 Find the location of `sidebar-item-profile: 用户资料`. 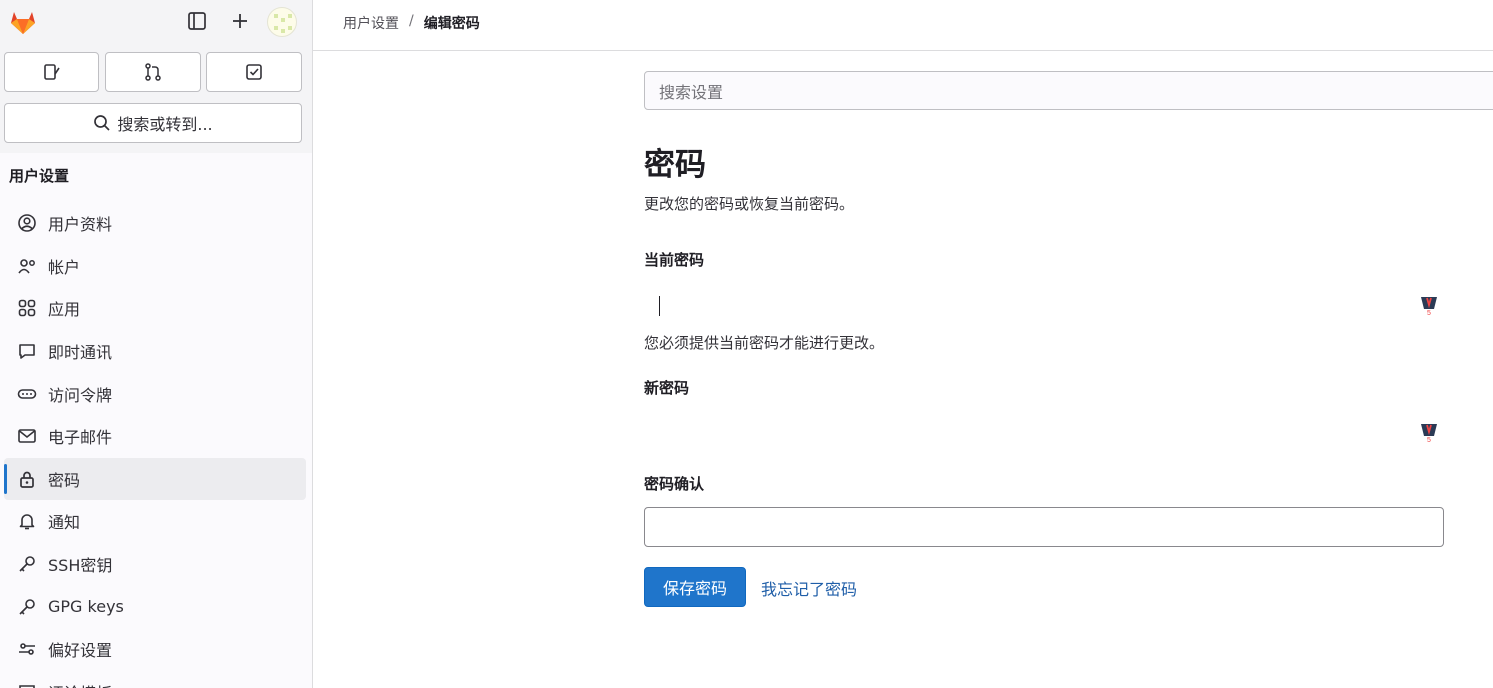

sidebar-item-profile: 用户资料 is located at coordinates (155, 223).